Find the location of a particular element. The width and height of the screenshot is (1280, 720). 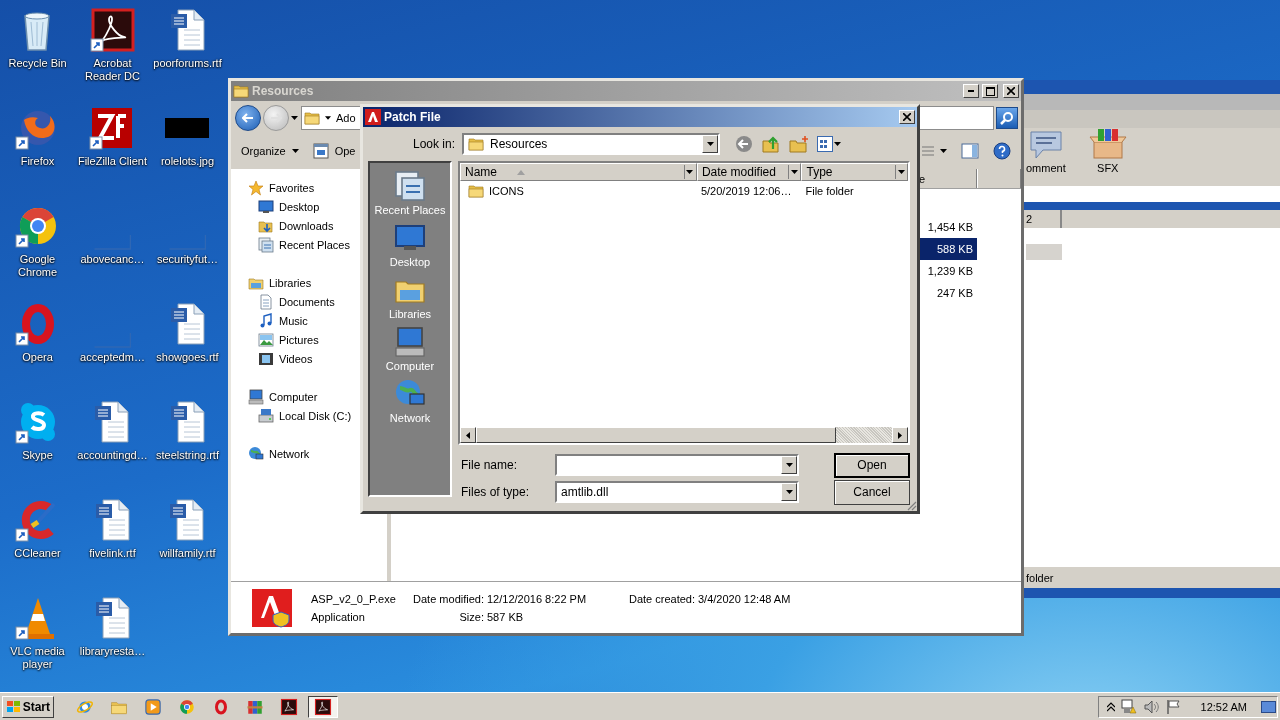

size-cell: 1,239 KB is located at coordinates (947, 271).